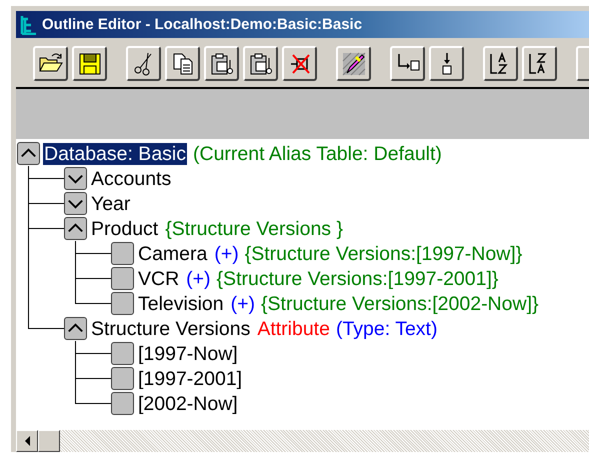 The image size is (589, 457). I want to click on structure-note: {Structure Versions:[1997-Now]}, so click(383, 253).